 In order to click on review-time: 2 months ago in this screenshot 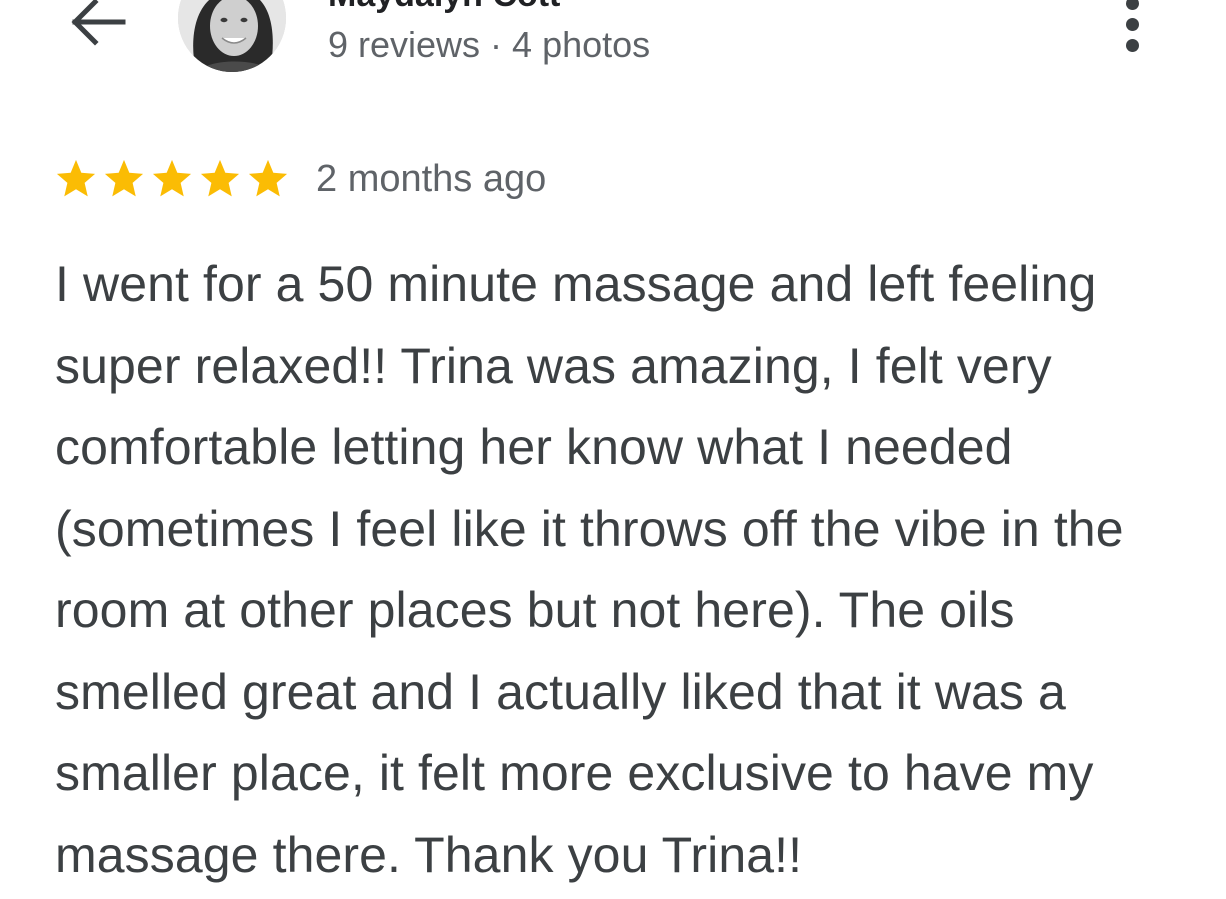, I will do `click(431, 178)`.